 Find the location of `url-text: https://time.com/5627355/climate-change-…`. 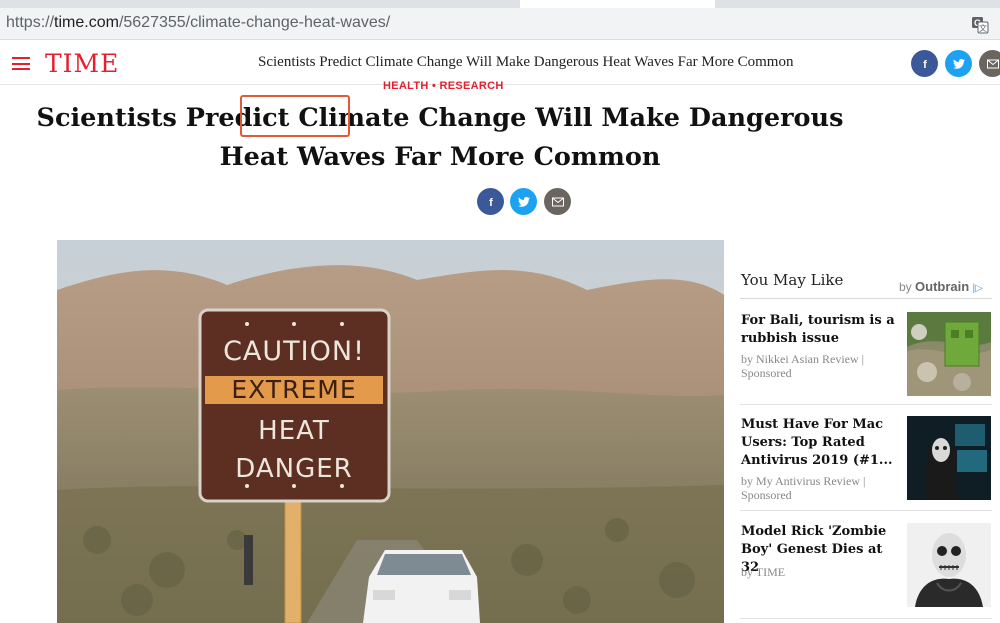

url-text: https://time.com/5627355/climate-change-… is located at coordinates (198, 23).